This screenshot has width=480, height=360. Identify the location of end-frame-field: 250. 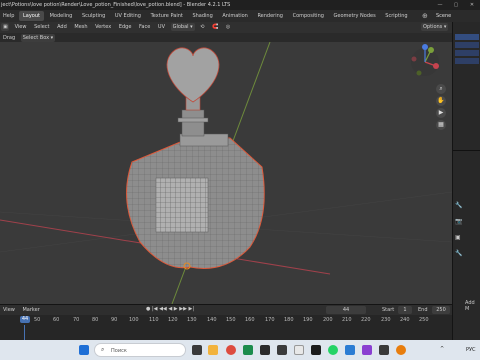
(441, 310).